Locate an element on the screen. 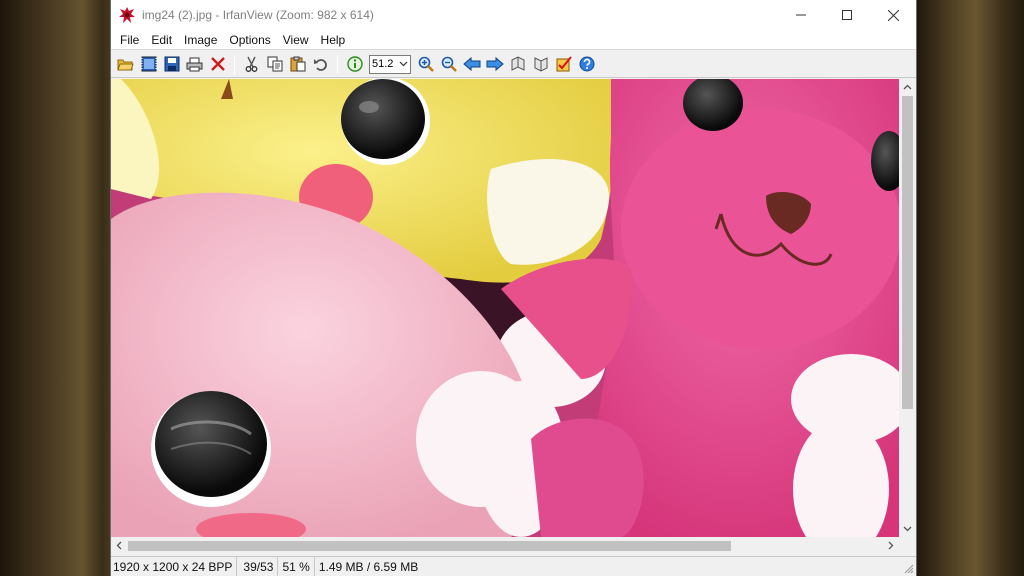 The width and height of the screenshot is (1024, 576). delete-button is located at coordinates (217, 64).